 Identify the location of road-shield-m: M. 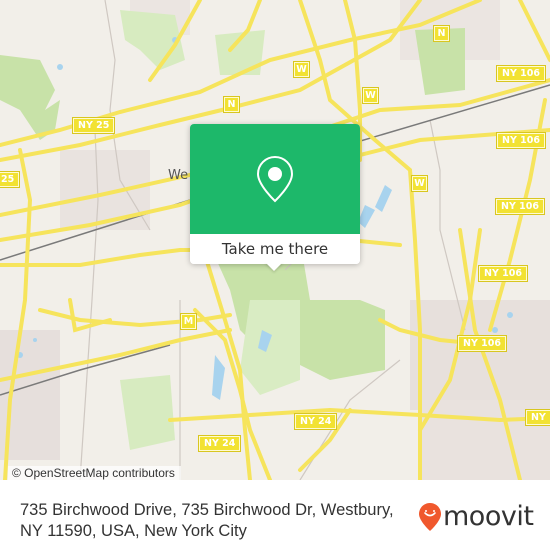
(188, 321).